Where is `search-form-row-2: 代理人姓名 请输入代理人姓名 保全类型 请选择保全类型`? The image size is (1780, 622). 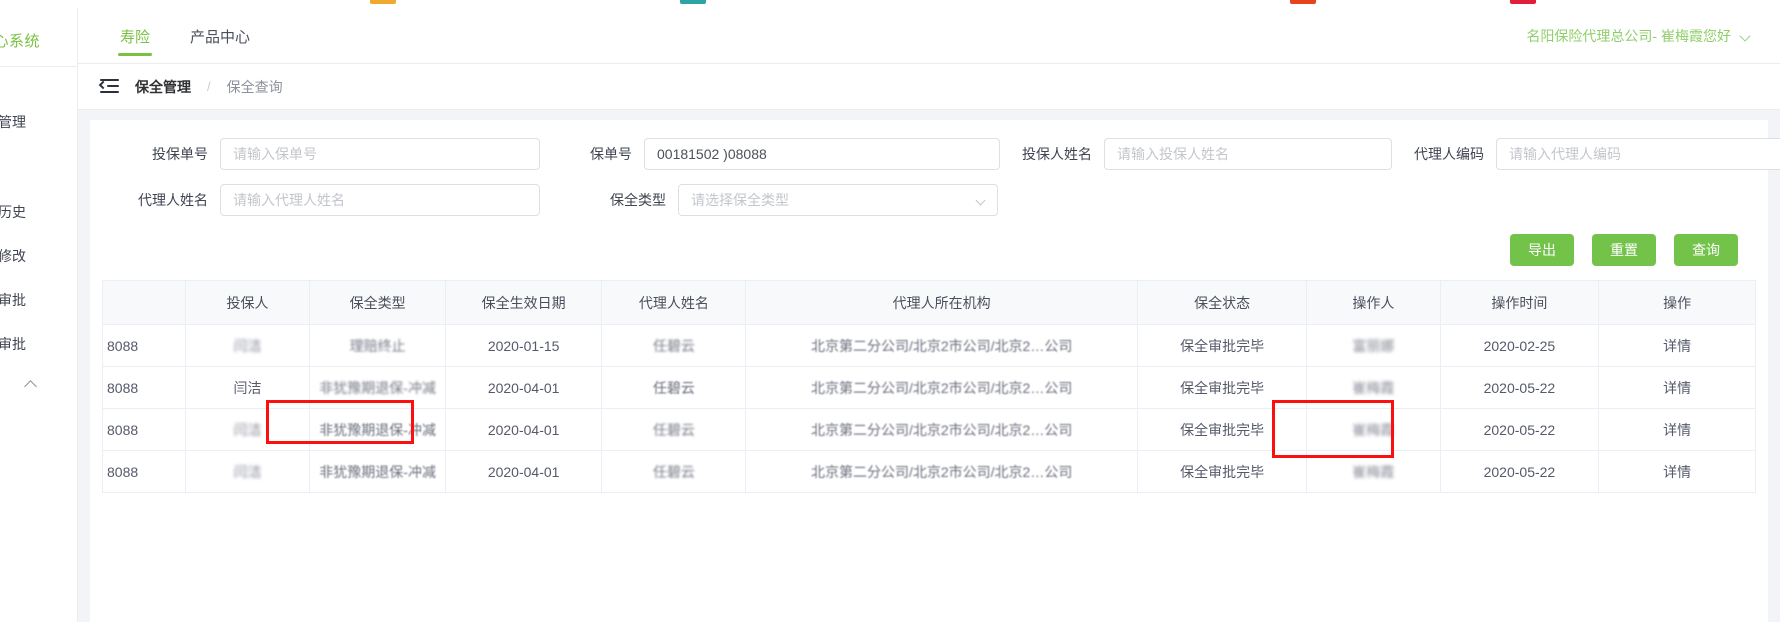
search-form-row-2: 代理人姓名 请输入代理人姓名 保全类型 请选择保全类型 is located at coordinates (929, 200).